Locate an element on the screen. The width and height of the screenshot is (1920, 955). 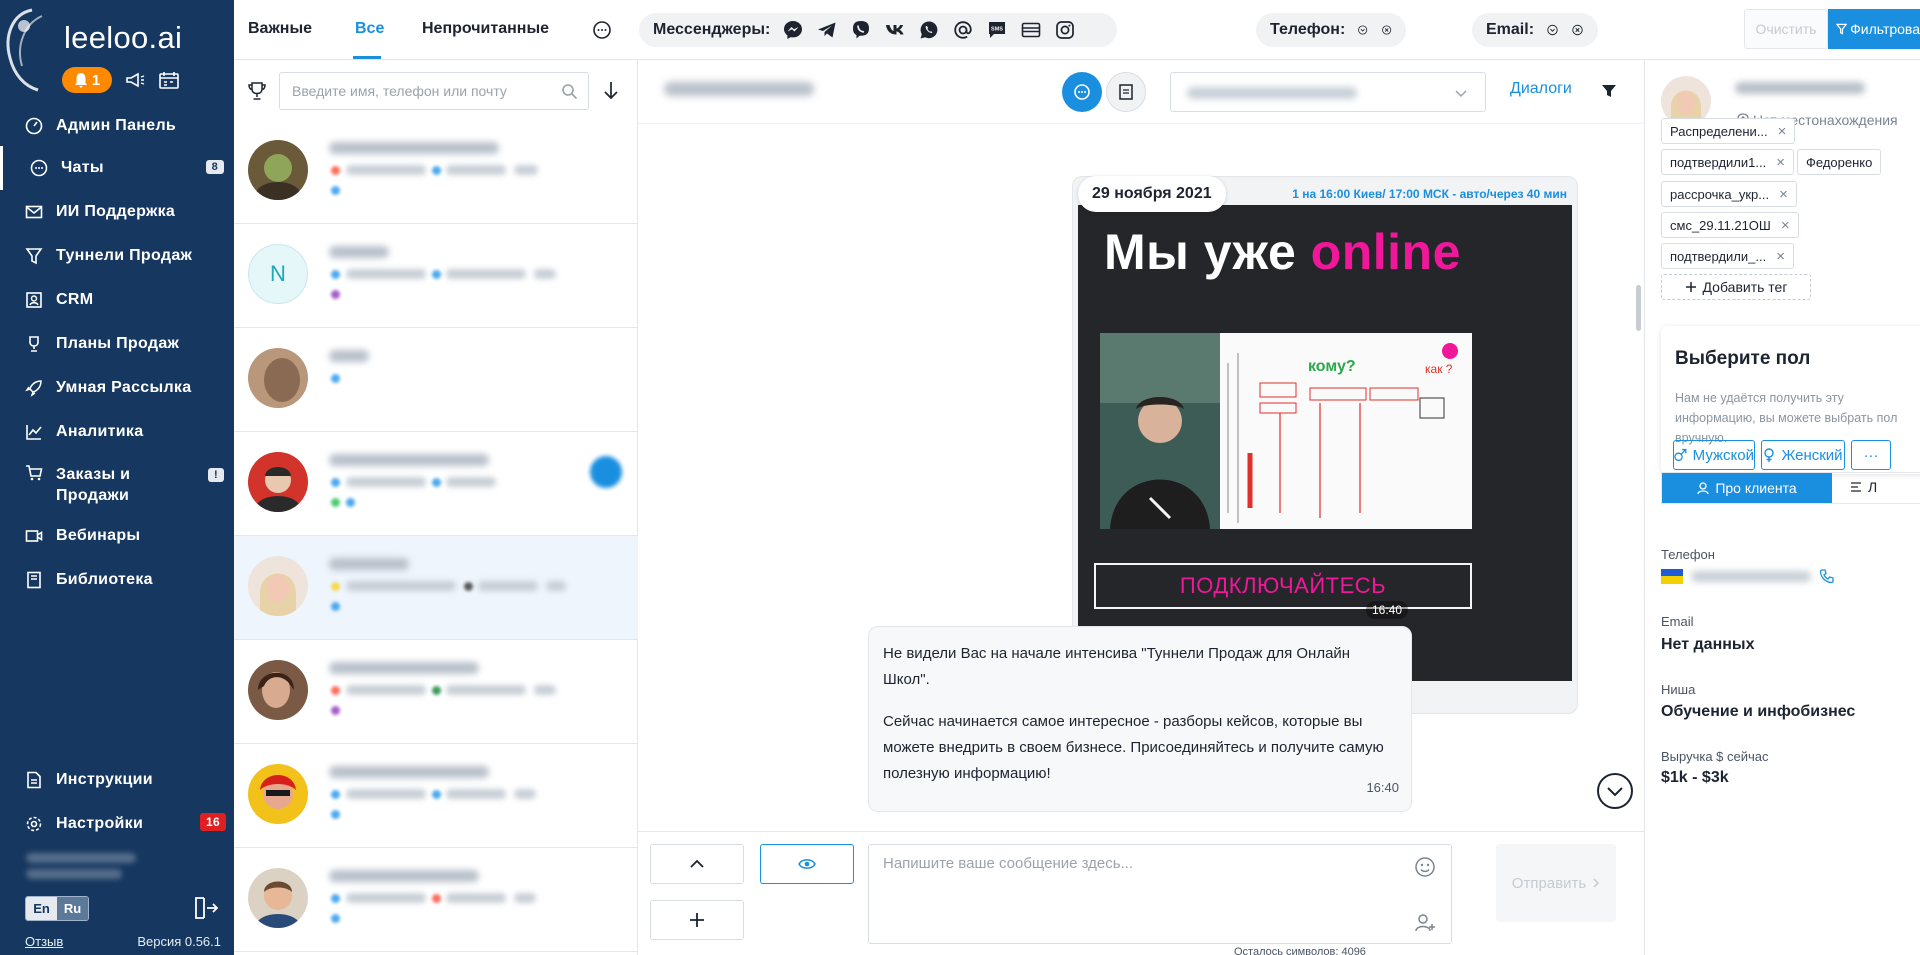
client-tag: Федоренко is located at coordinates (1839, 162).